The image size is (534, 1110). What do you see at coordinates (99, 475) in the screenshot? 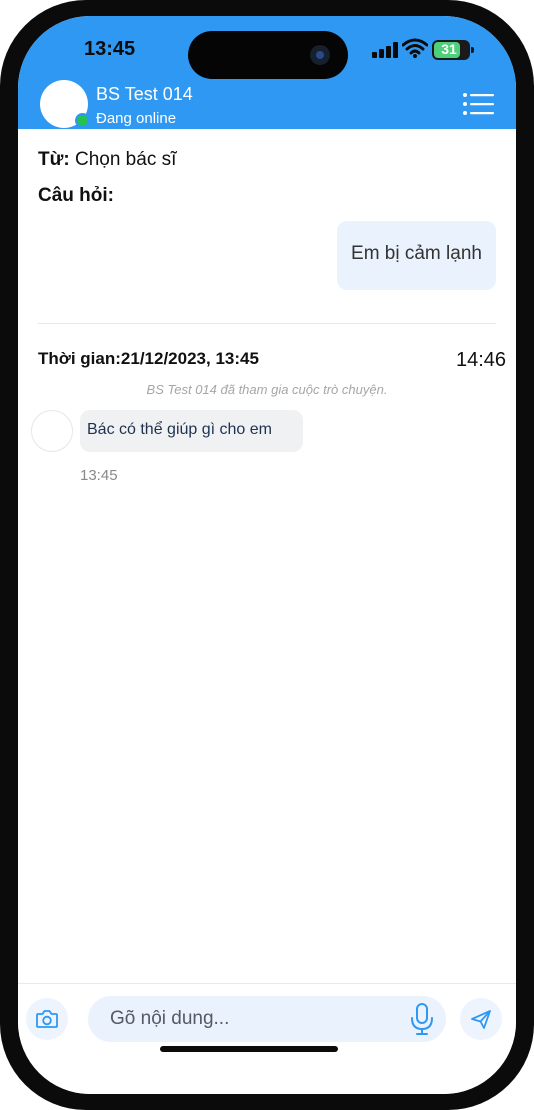
I see `message-time: 13:45` at bounding box center [99, 475].